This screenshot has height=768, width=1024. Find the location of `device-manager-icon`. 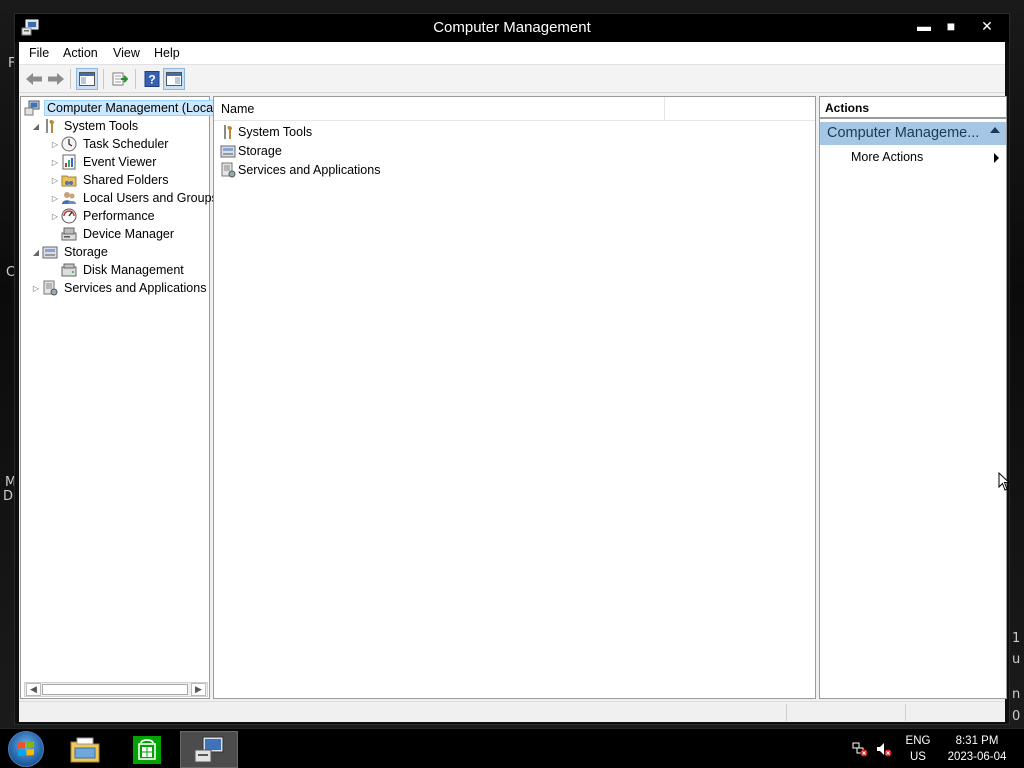

device-manager-icon is located at coordinates (69, 234).